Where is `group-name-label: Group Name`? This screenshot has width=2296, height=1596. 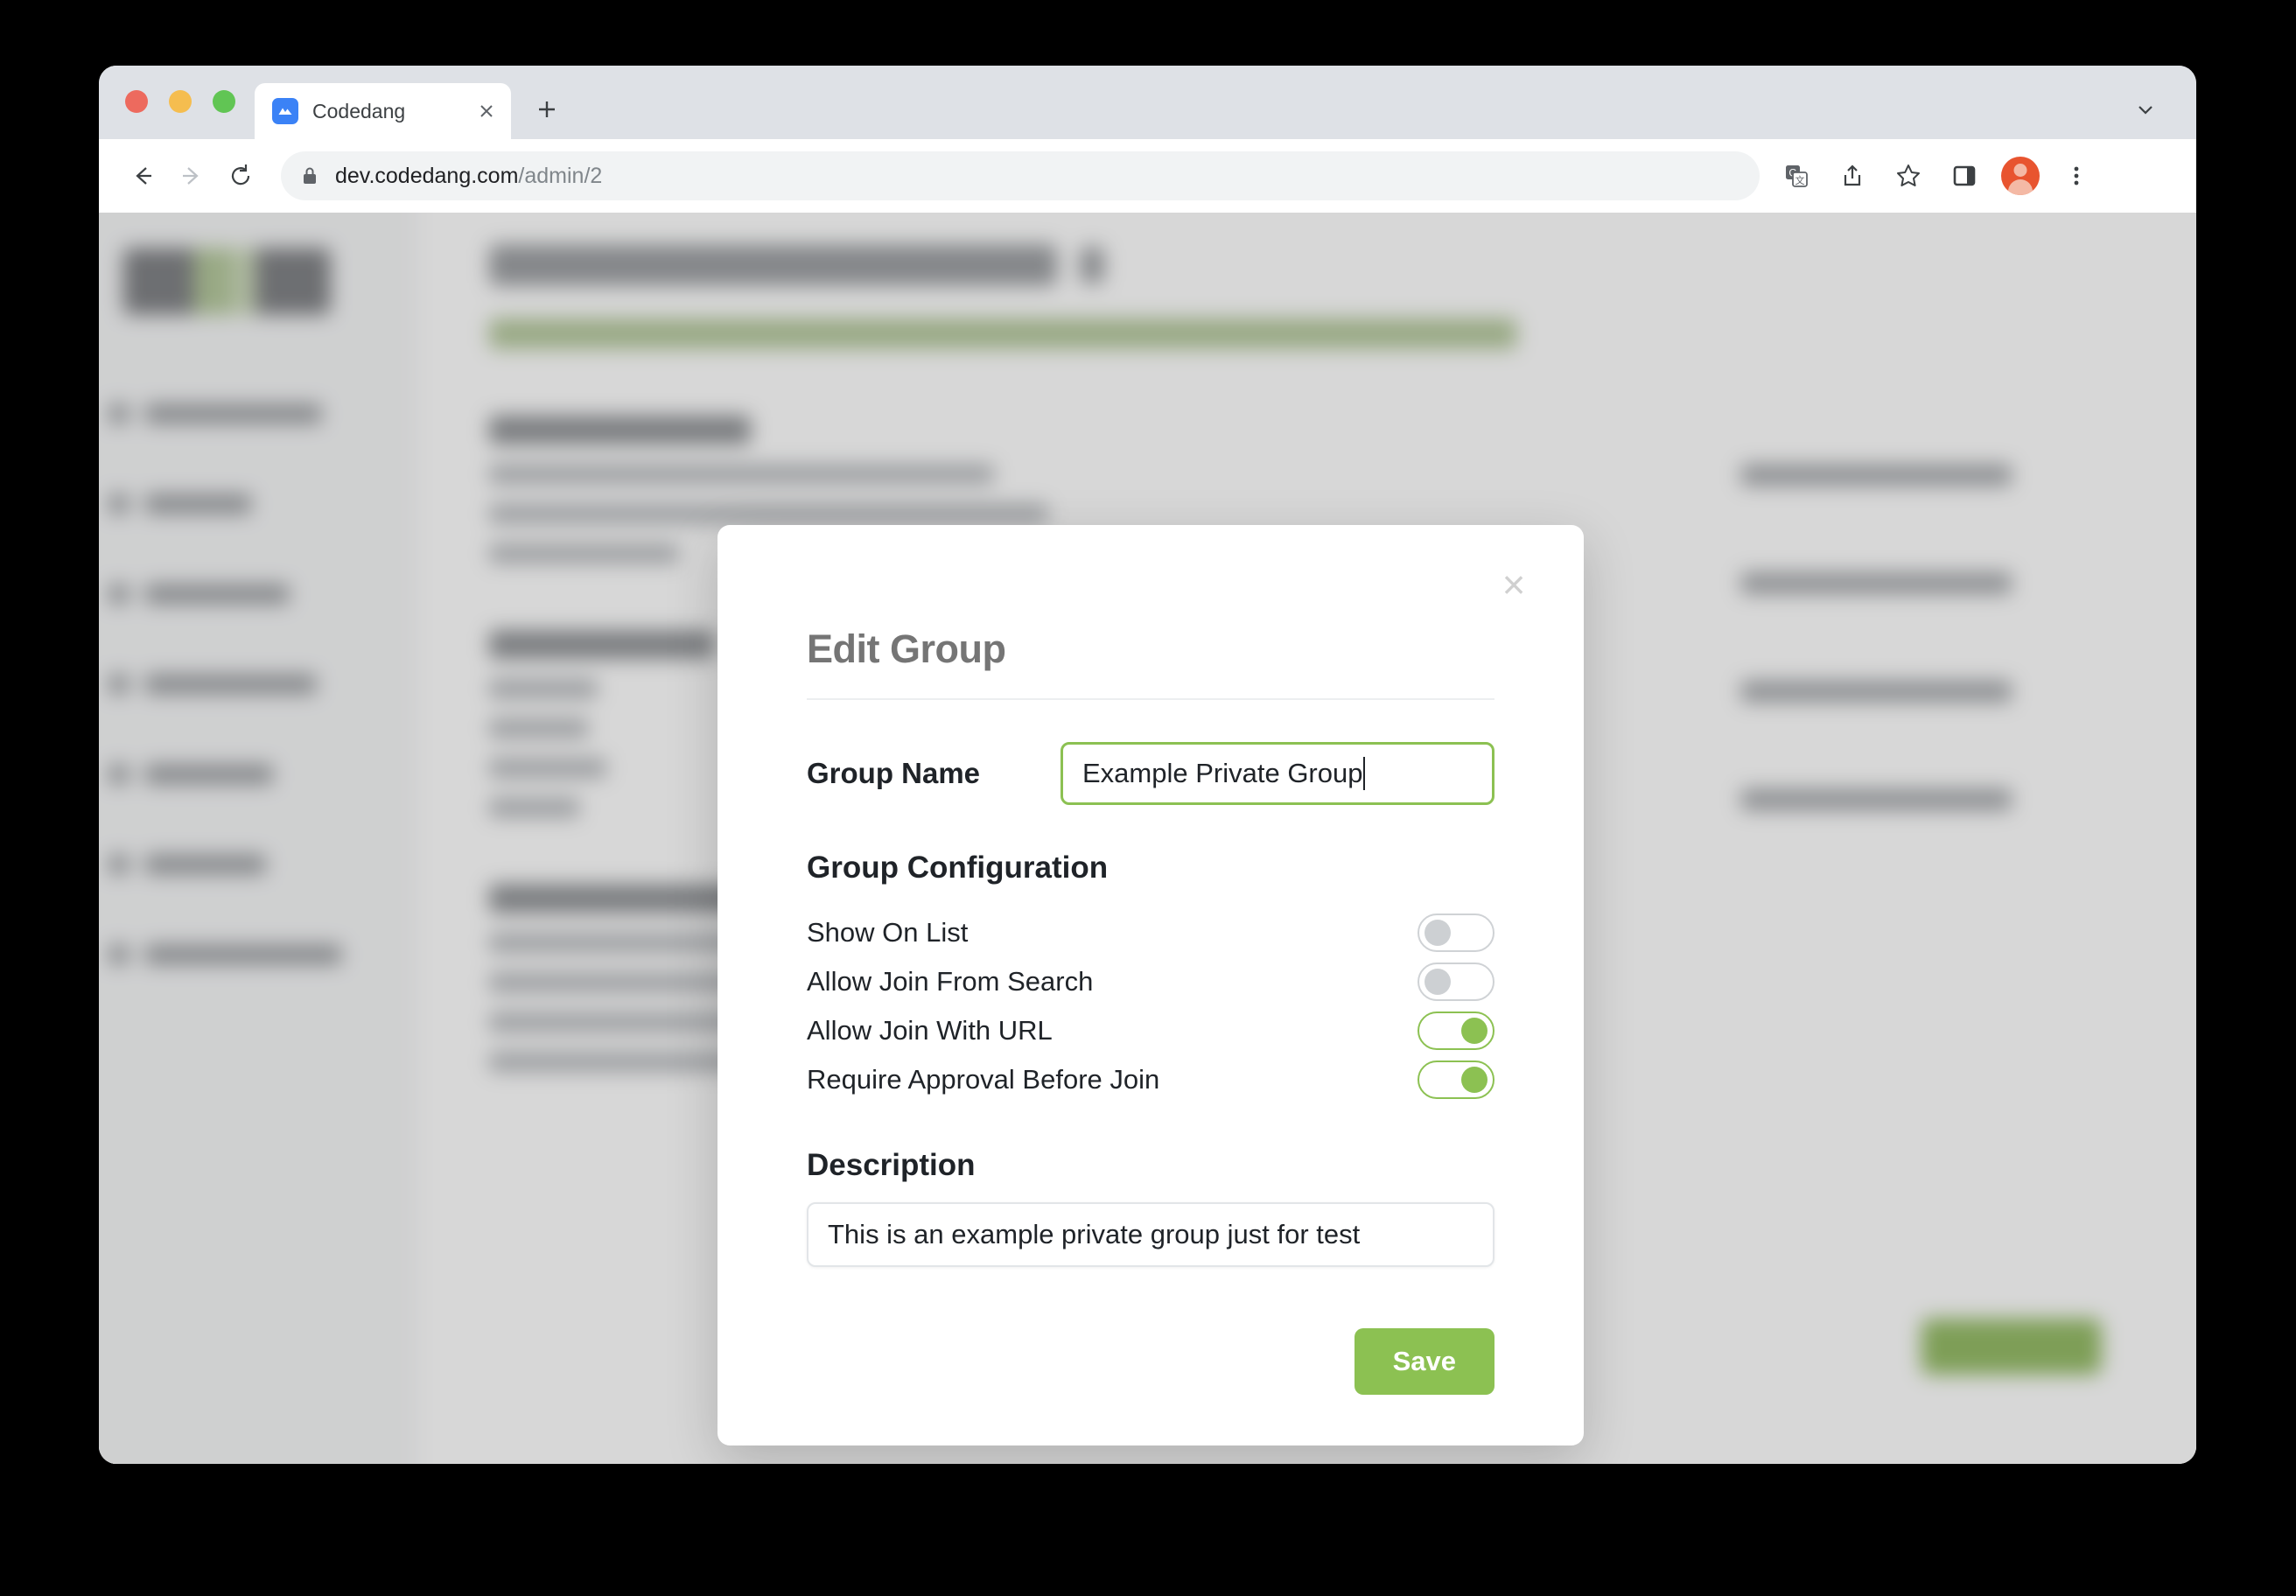 group-name-label: Group Name is located at coordinates (894, 773).